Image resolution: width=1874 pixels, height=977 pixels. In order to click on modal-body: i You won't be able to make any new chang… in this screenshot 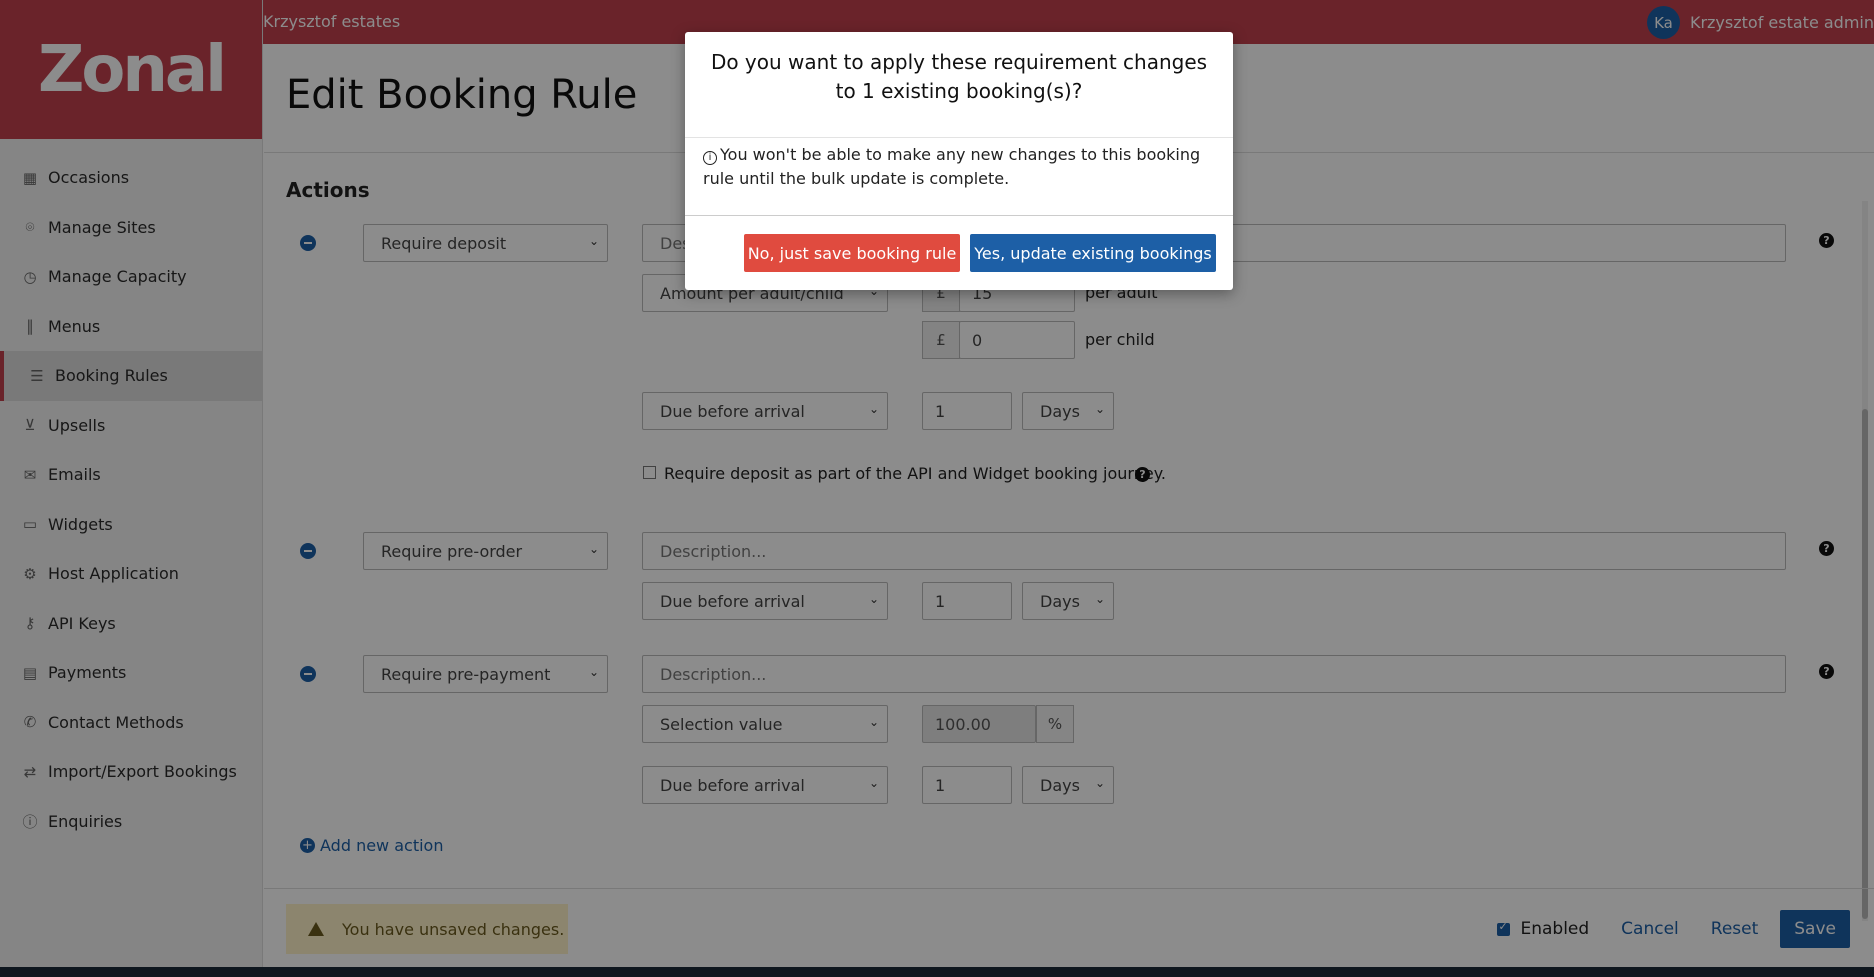, I will do `click(959, 167)`.